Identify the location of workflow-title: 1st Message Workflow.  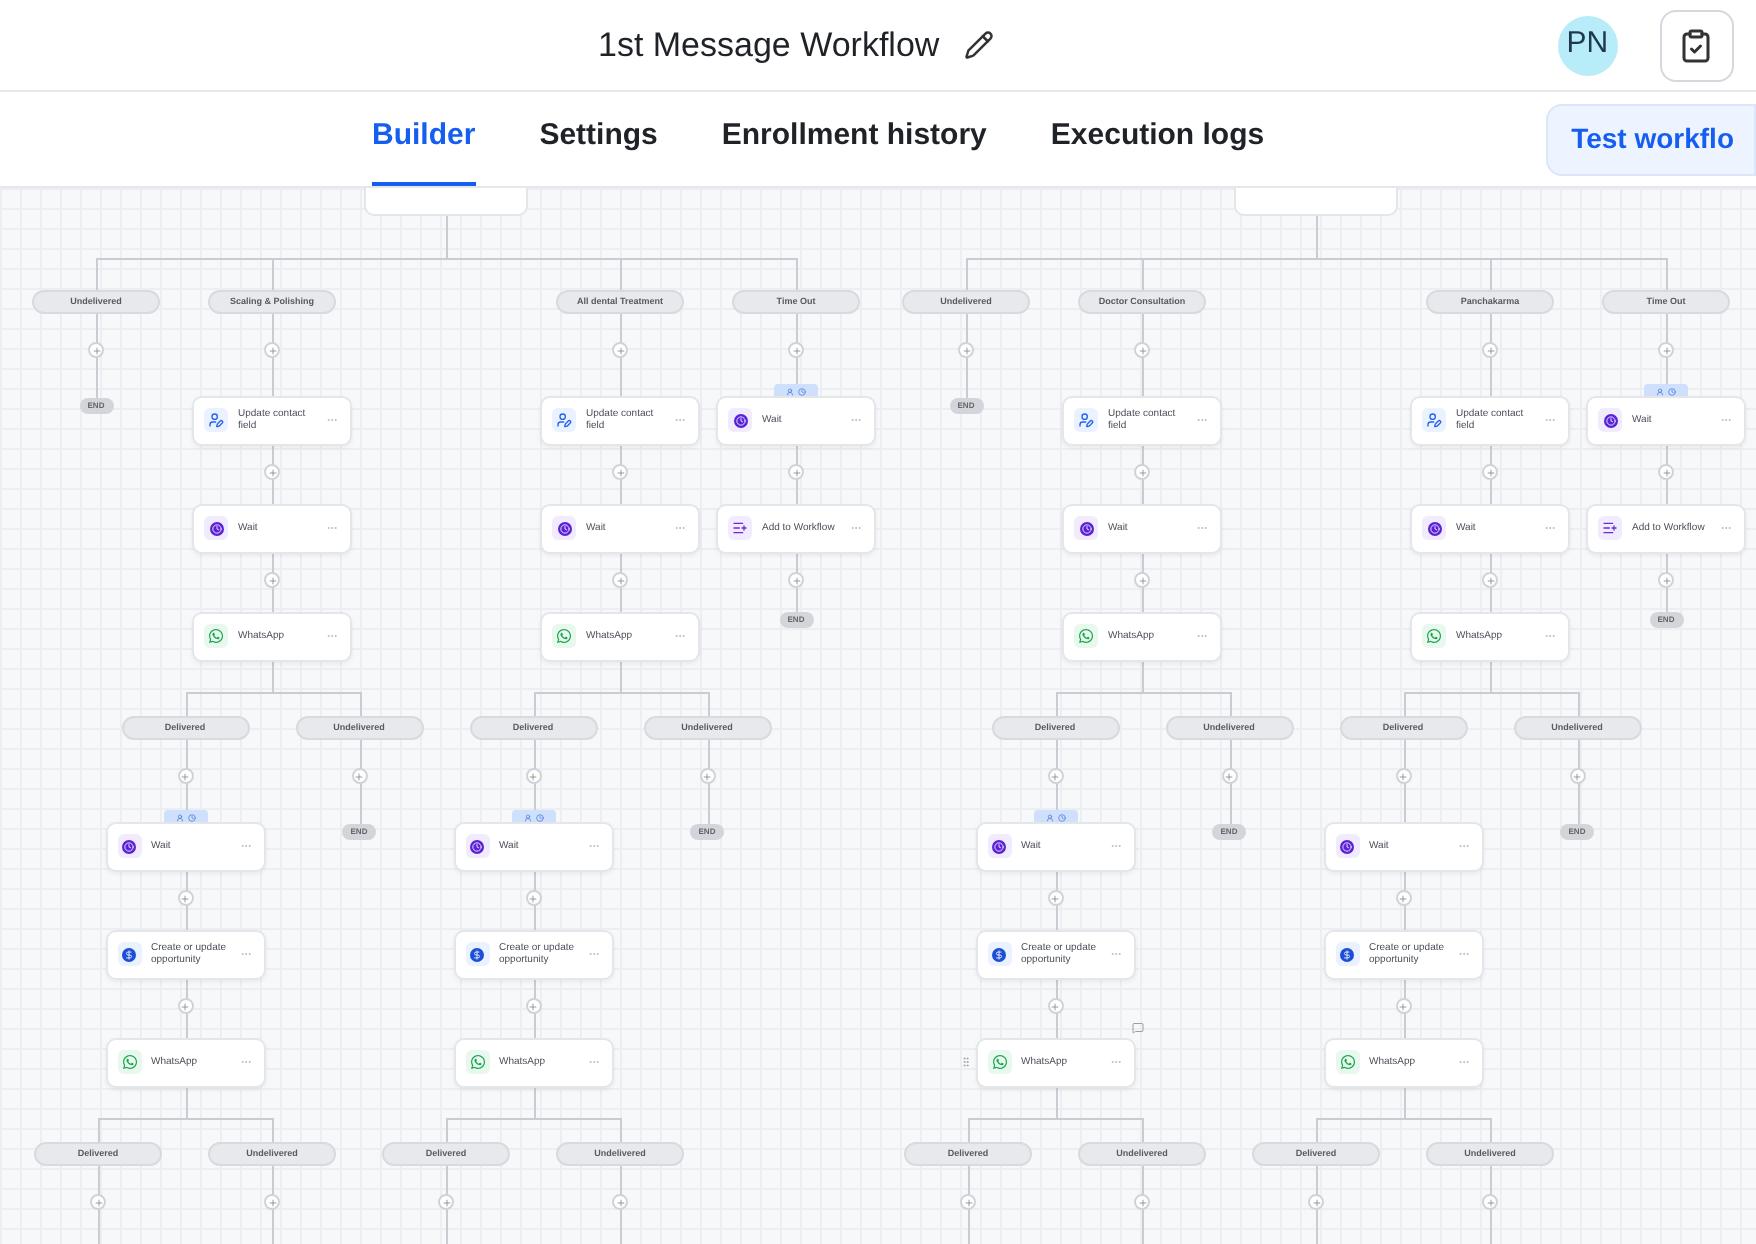
(769, 45).